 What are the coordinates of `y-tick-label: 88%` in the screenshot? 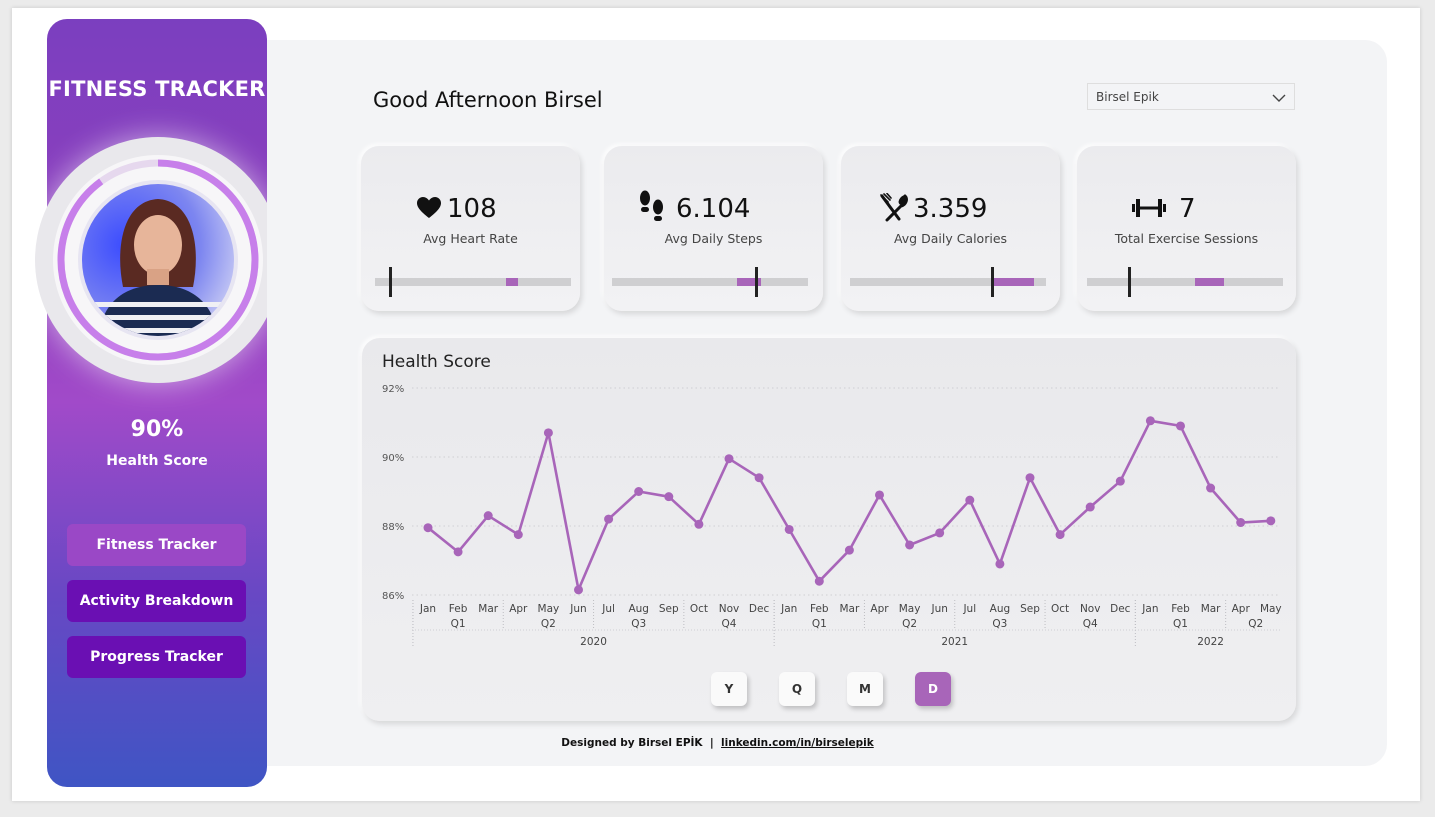 It's located at (393, 527).